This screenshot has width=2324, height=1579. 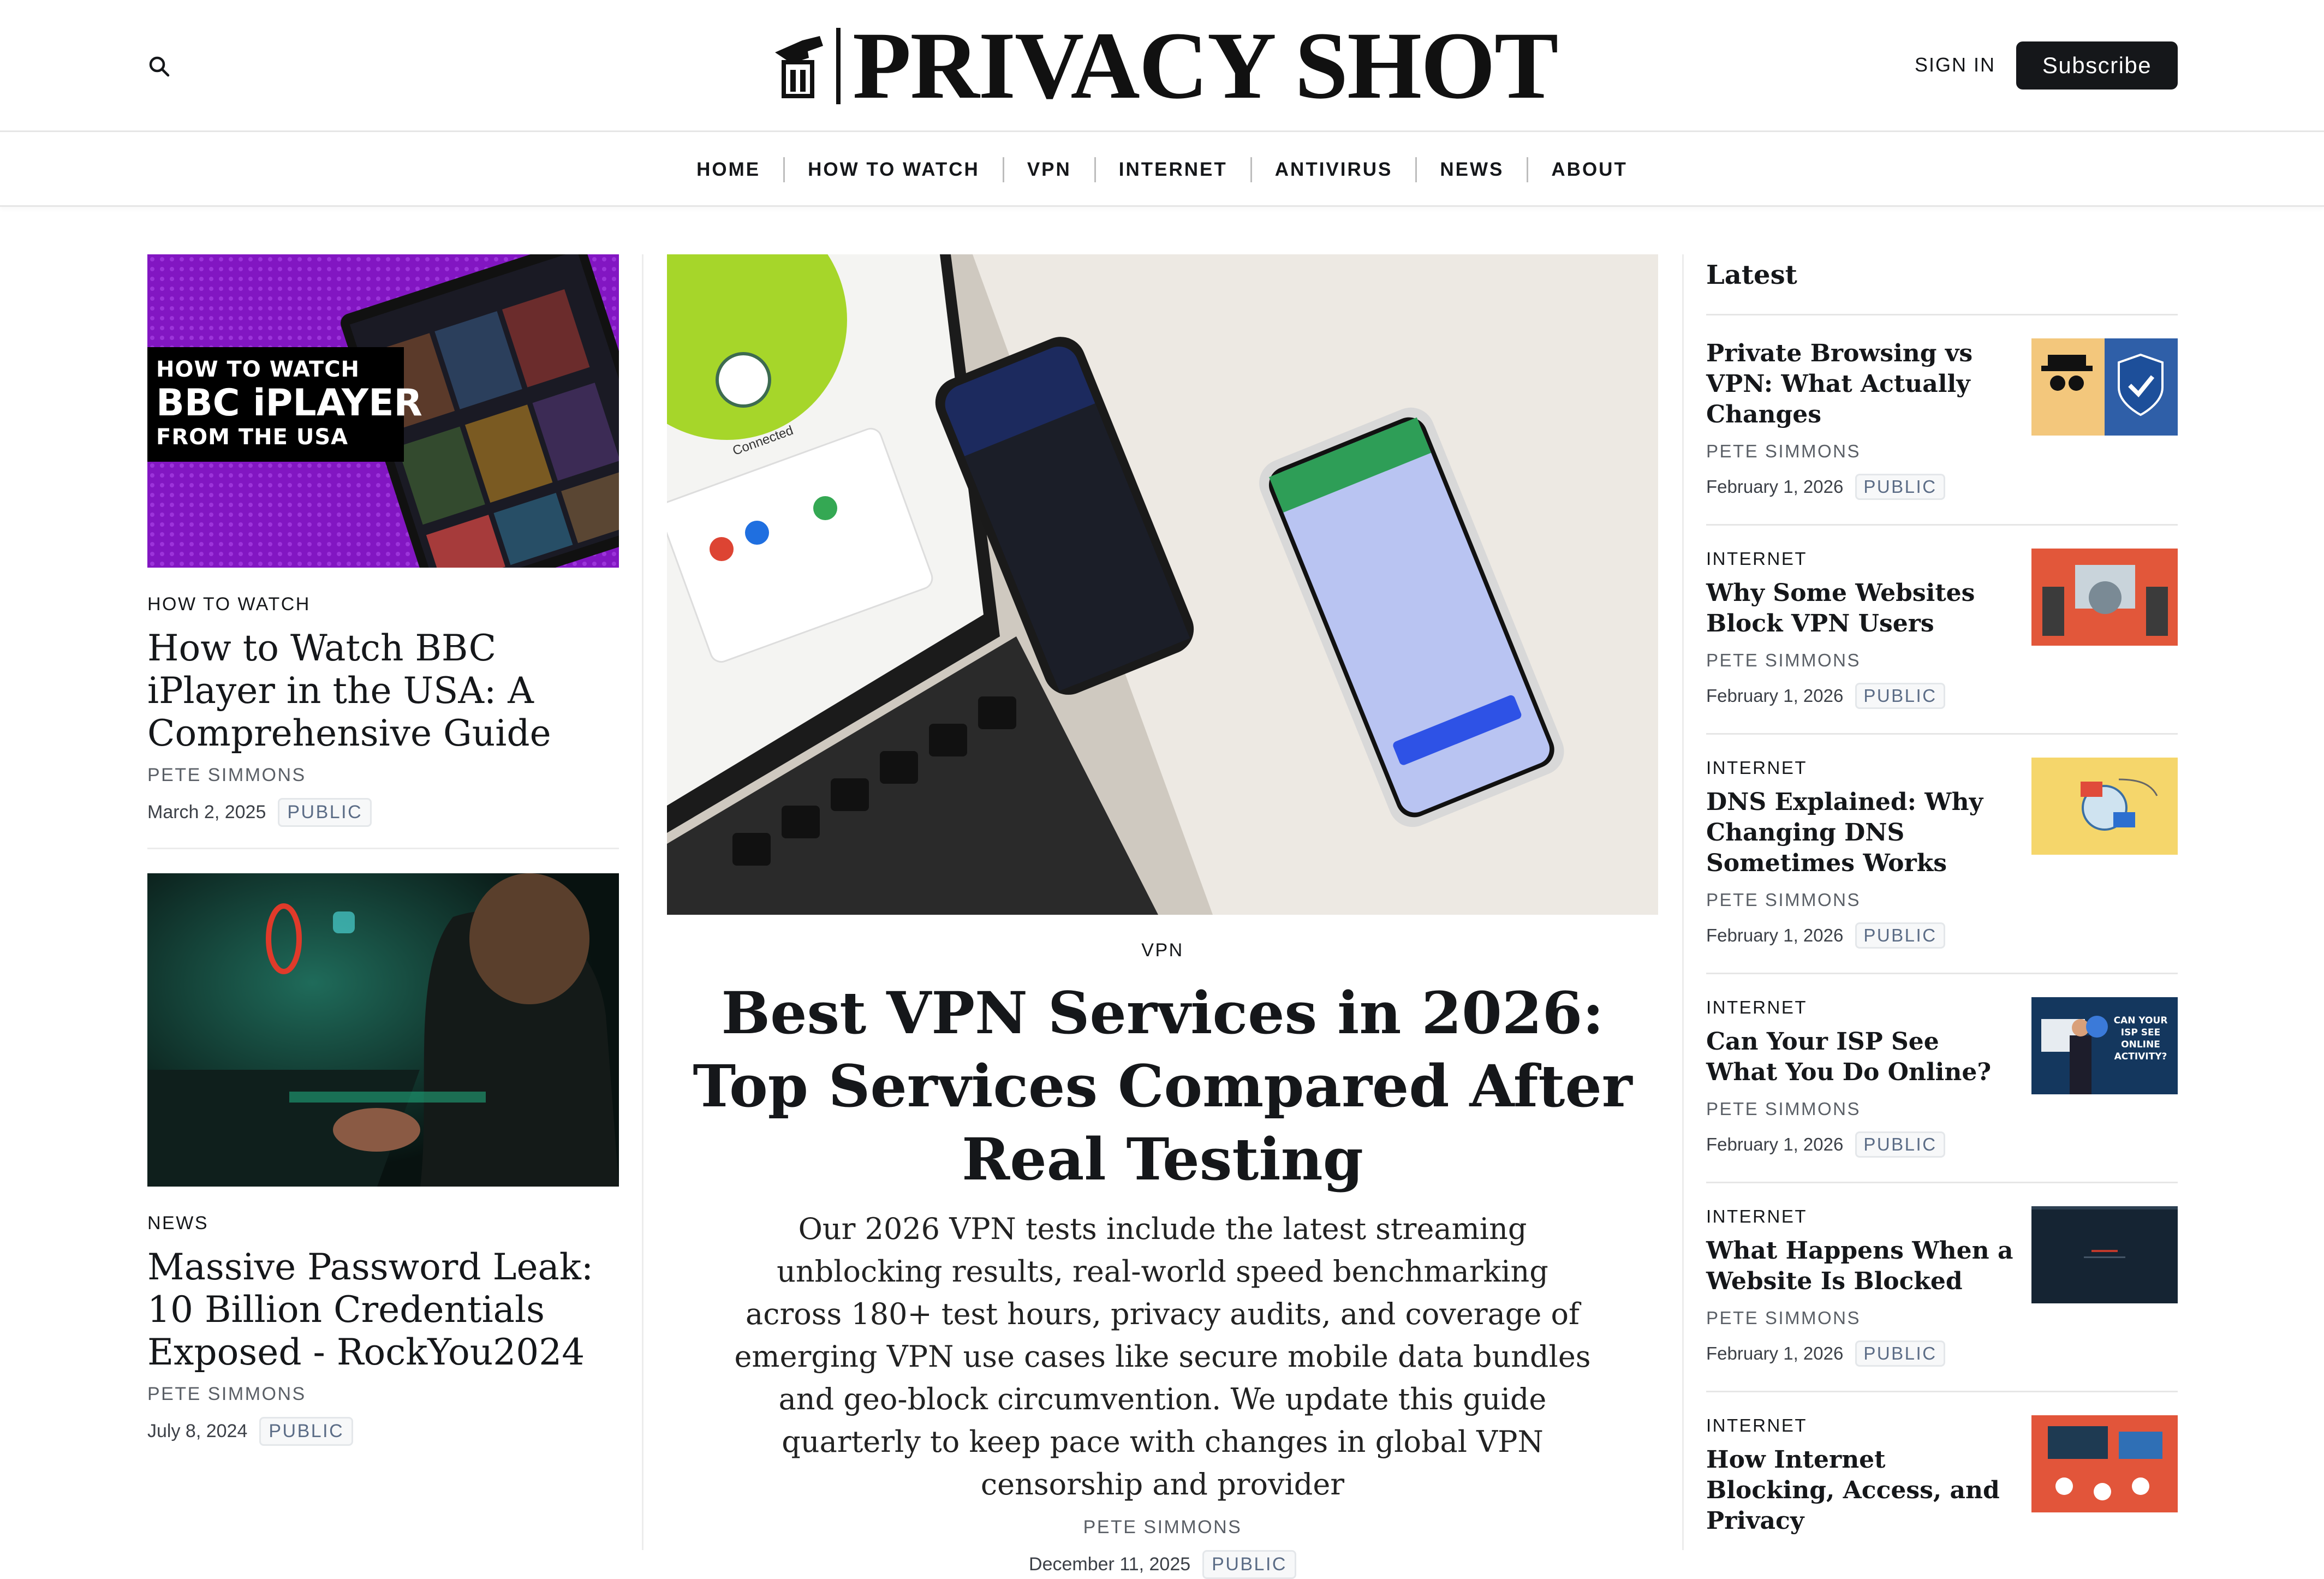 I want to click on post-divider, so click(x=383, y=848).